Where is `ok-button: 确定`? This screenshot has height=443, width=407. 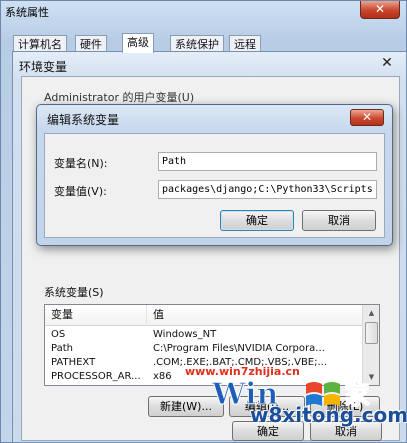
ok-button: 确定 is located at coordinates (257, 220).